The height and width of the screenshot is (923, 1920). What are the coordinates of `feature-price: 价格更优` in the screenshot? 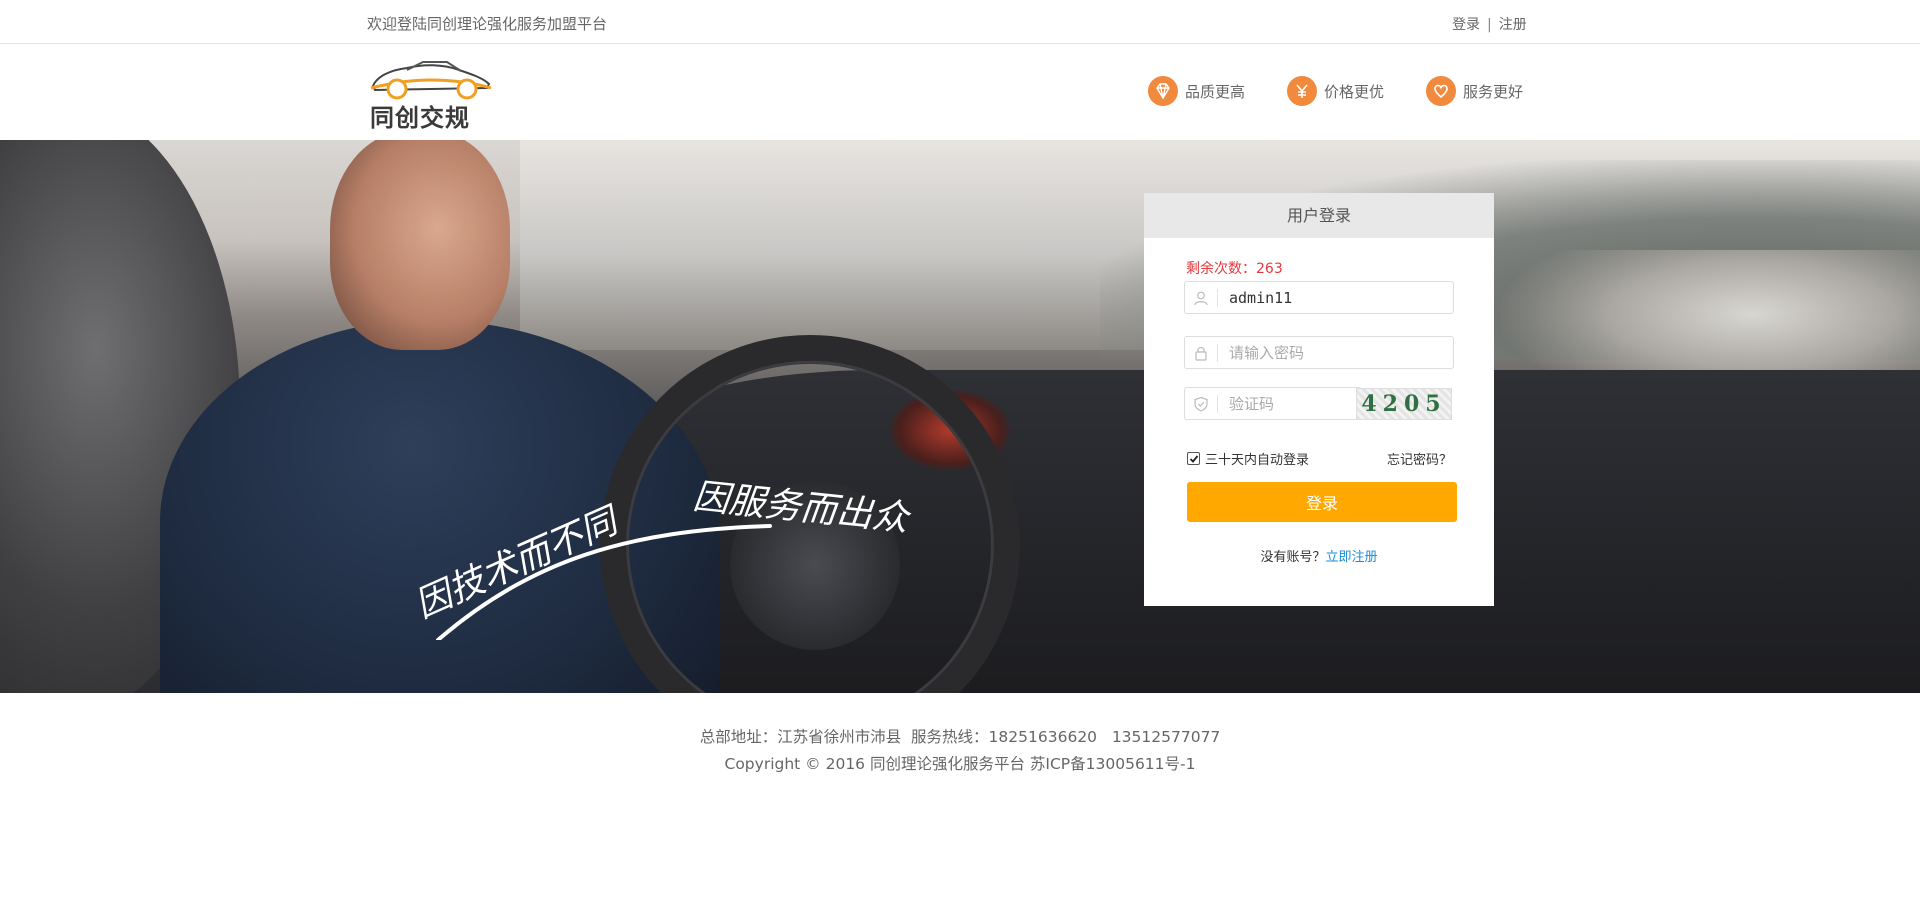 It's located at (1335, 91).